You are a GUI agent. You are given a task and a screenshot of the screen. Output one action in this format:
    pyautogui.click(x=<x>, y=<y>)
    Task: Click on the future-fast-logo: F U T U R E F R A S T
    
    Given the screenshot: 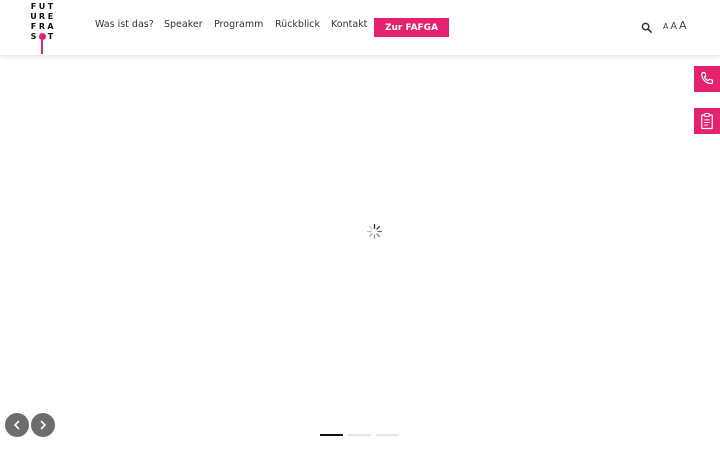 What is the action you would take?
    pyautogui.click(x=43, y=28)
    